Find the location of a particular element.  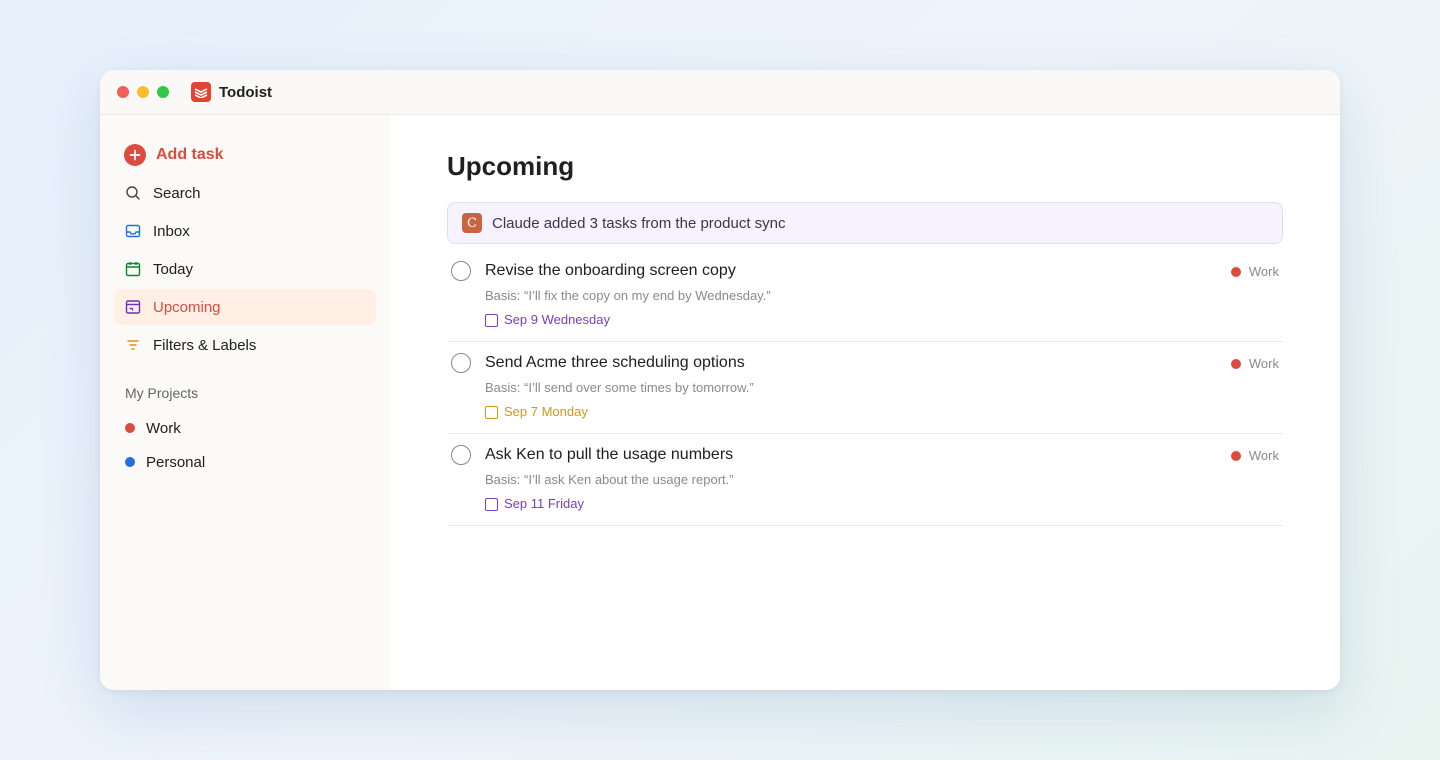

search-icon is located at coordinates (133, 193).